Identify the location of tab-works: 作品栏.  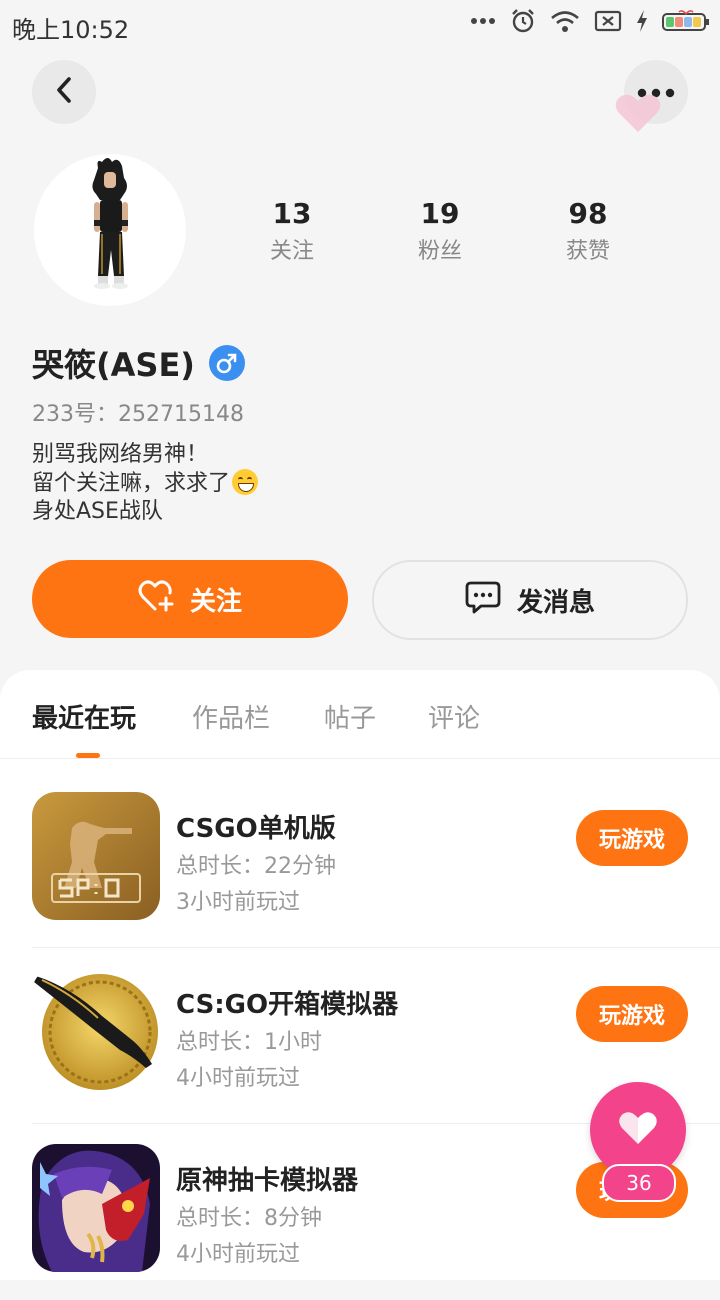
(231, 716).